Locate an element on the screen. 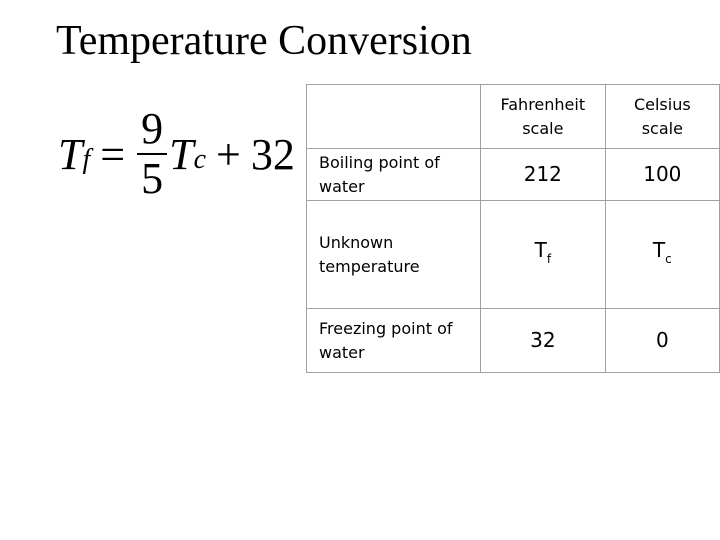  celsius-value: 0 is located at coordinates (662, 339).